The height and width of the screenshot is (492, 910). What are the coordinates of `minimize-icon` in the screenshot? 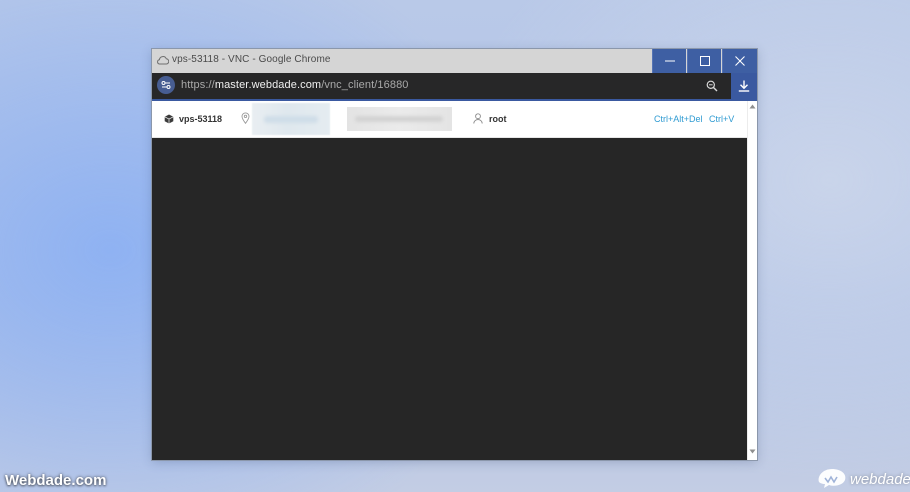 It's located at (669, 61).